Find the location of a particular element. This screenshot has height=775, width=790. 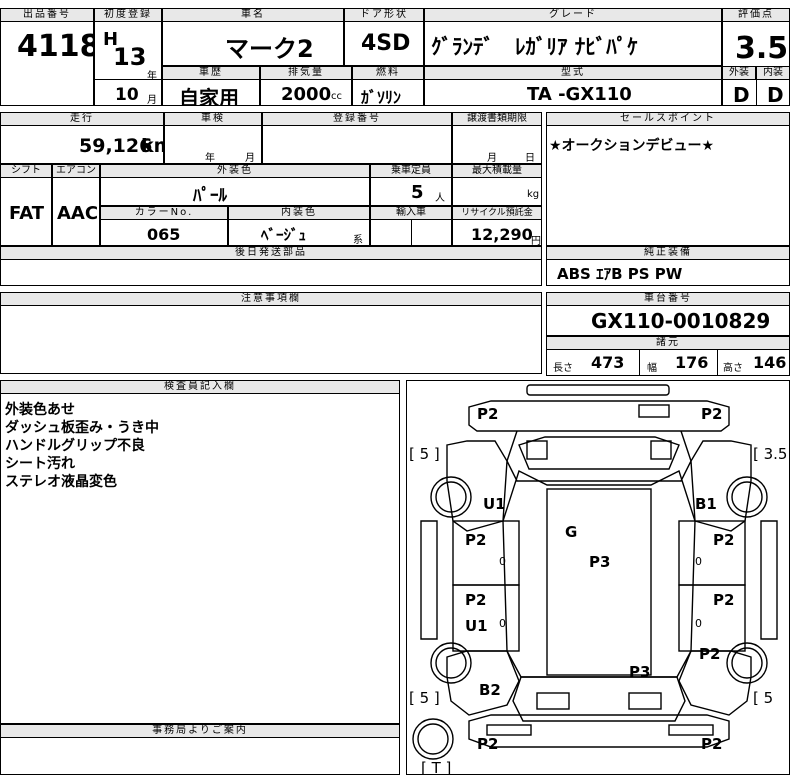

color-no-label: カラーNo. is located at coordinates (164, 213).